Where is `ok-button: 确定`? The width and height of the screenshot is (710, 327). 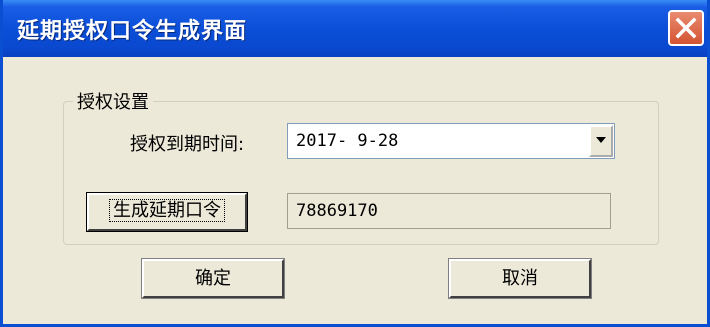
ok-button: 确定 is located at coordinates (213, 278).